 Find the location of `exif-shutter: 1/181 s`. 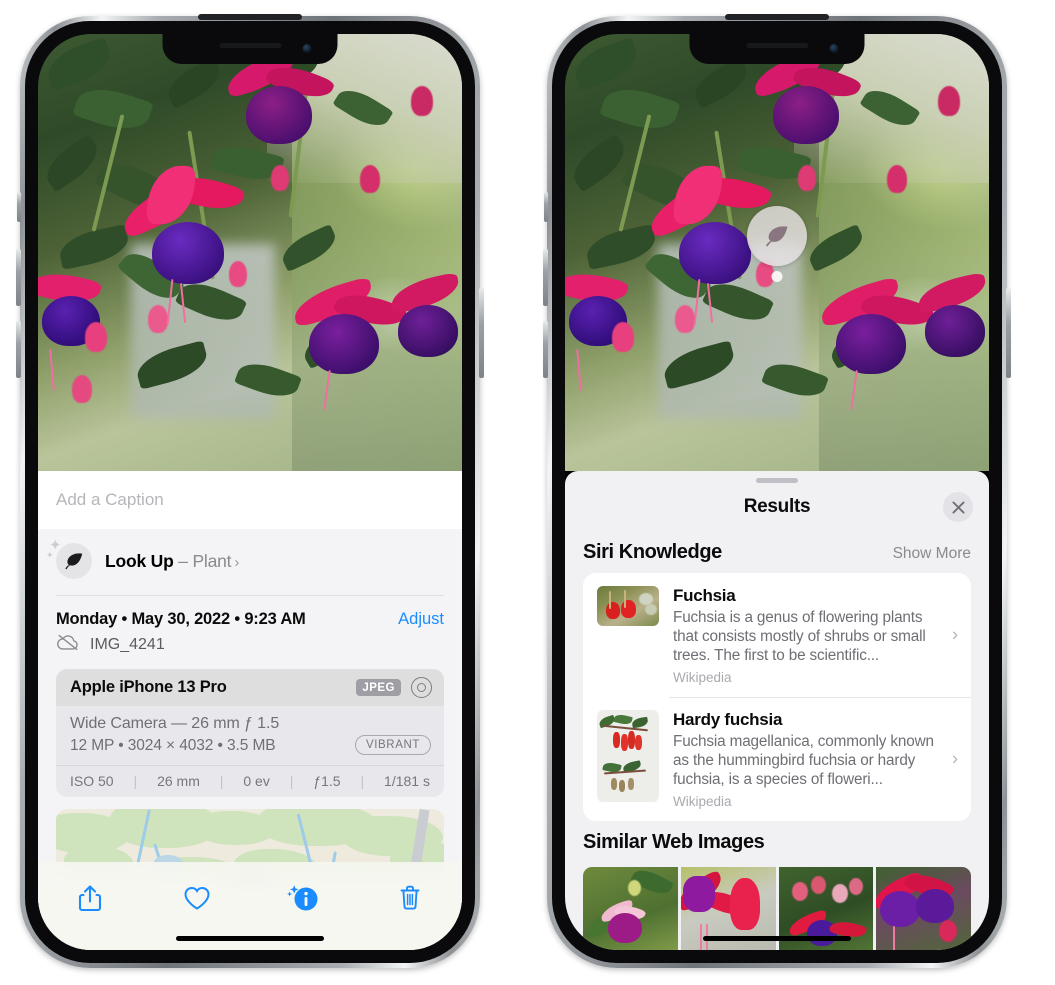

exif-shutter: 1/181 s is located at coordinates (407, 781).